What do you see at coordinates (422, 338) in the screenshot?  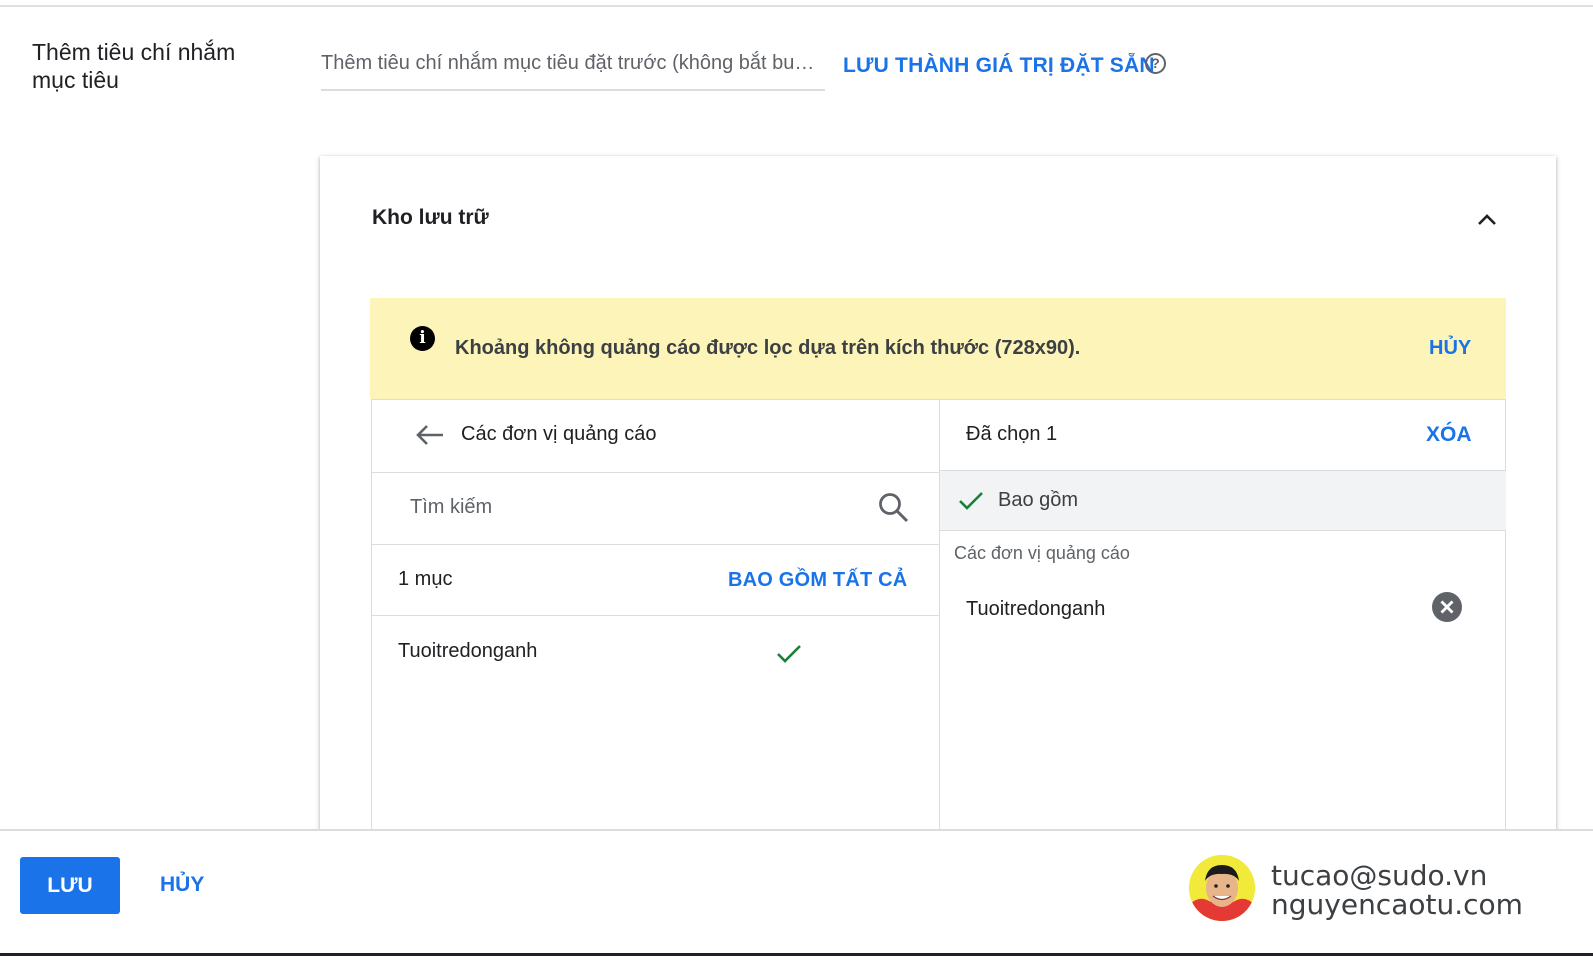 I see `info-icon: i` at bounding box center [422, 338].